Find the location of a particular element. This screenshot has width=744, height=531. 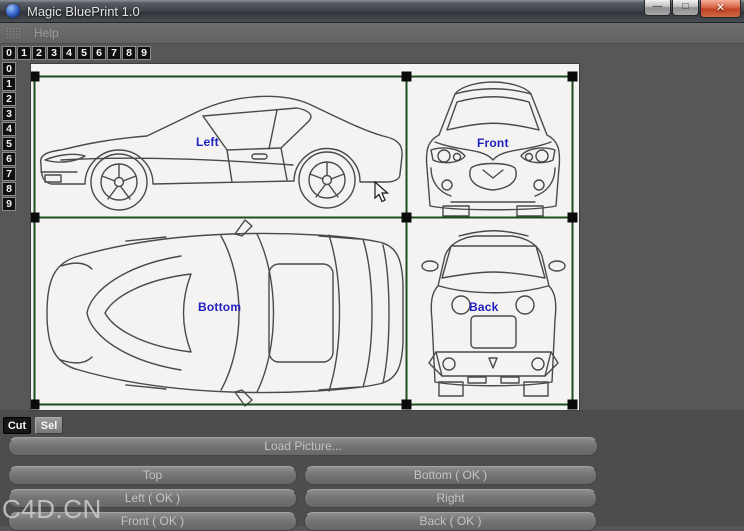

ruler-left-1: 1 is located at coordinates (9, 84).